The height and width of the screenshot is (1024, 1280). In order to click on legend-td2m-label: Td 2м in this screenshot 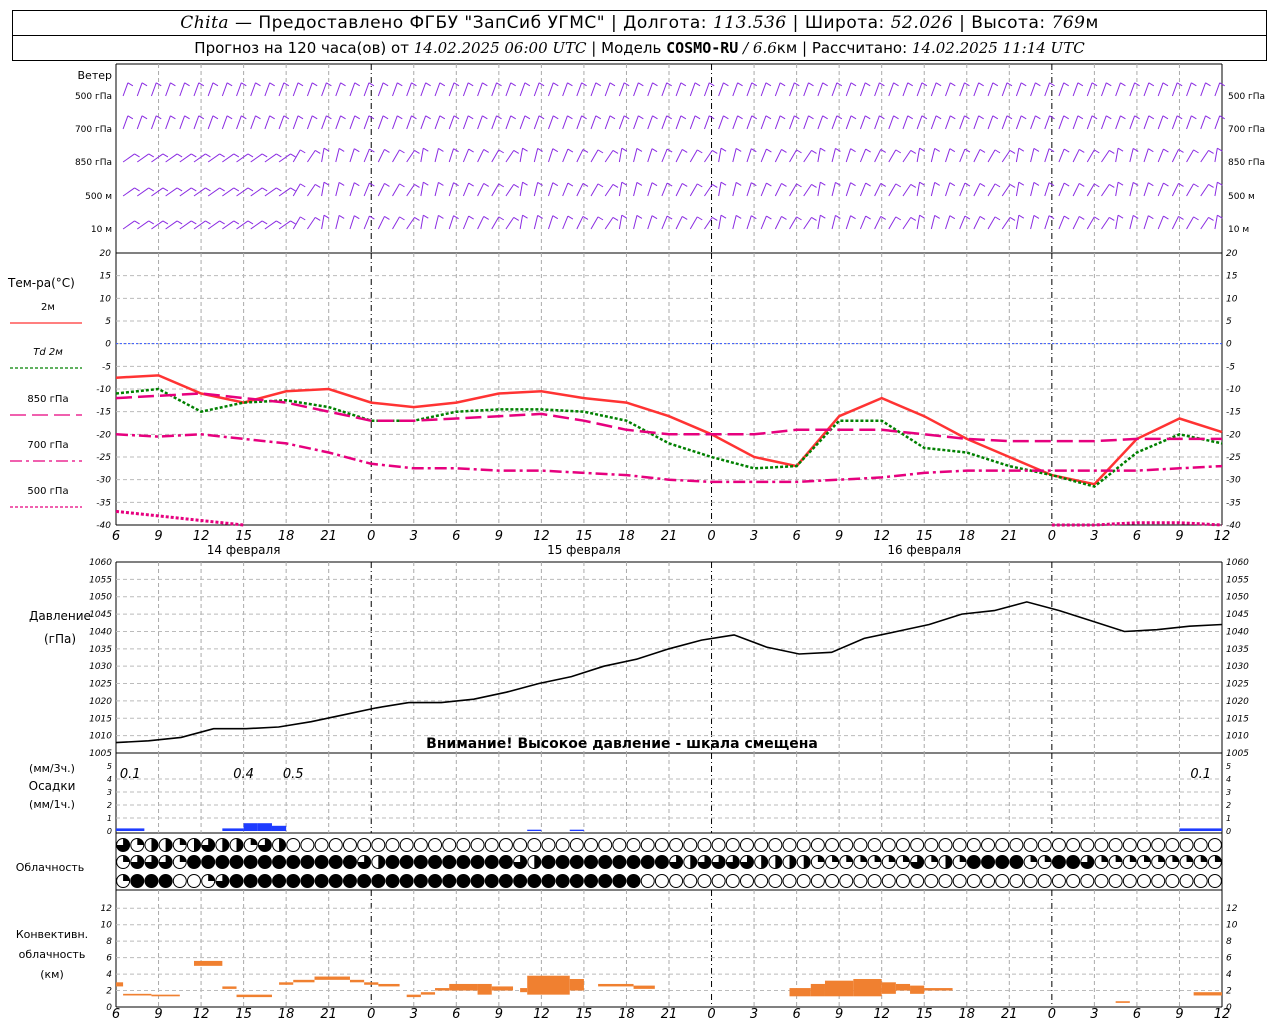, I will do `click(48, 352)`.